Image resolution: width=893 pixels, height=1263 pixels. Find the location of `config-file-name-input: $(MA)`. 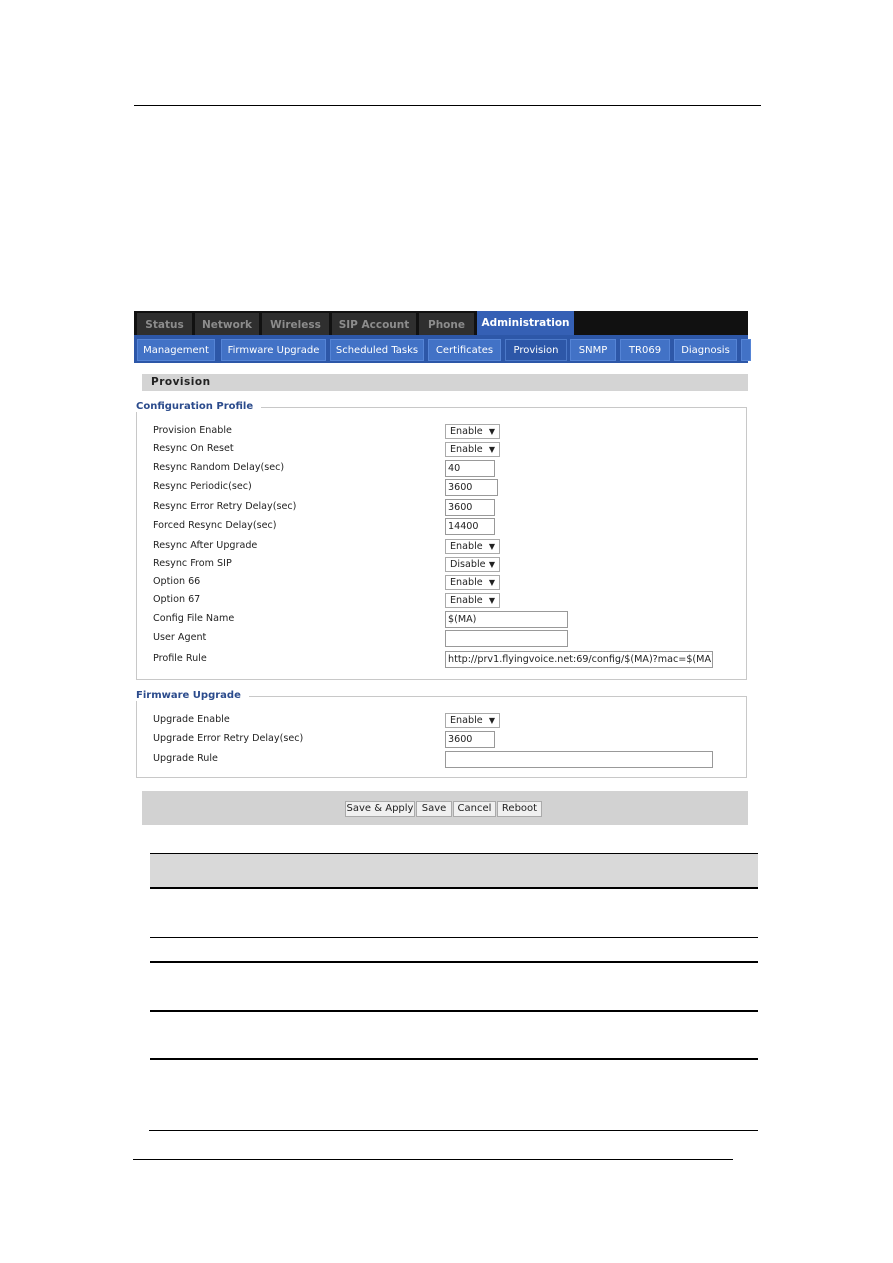

config-file-name-input: $(MA) is located at coordinates (506, 619).